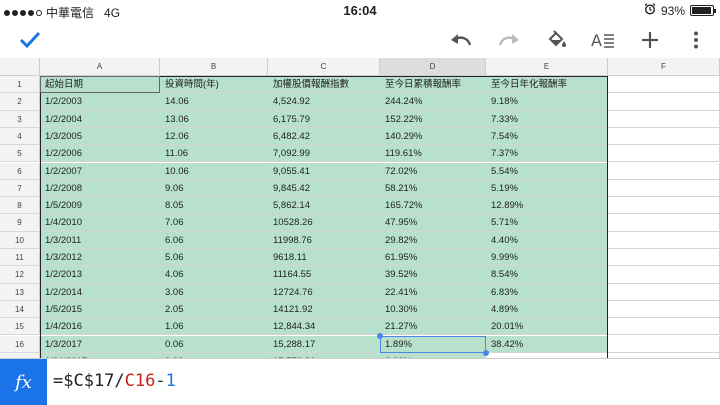 Image resolution: width=720 pixels, height=405 pixels. What do you see at coordinates (433, 327) in the screenshot?
I see `cell-d15: 21.27%` at bounding box center [433, 327].